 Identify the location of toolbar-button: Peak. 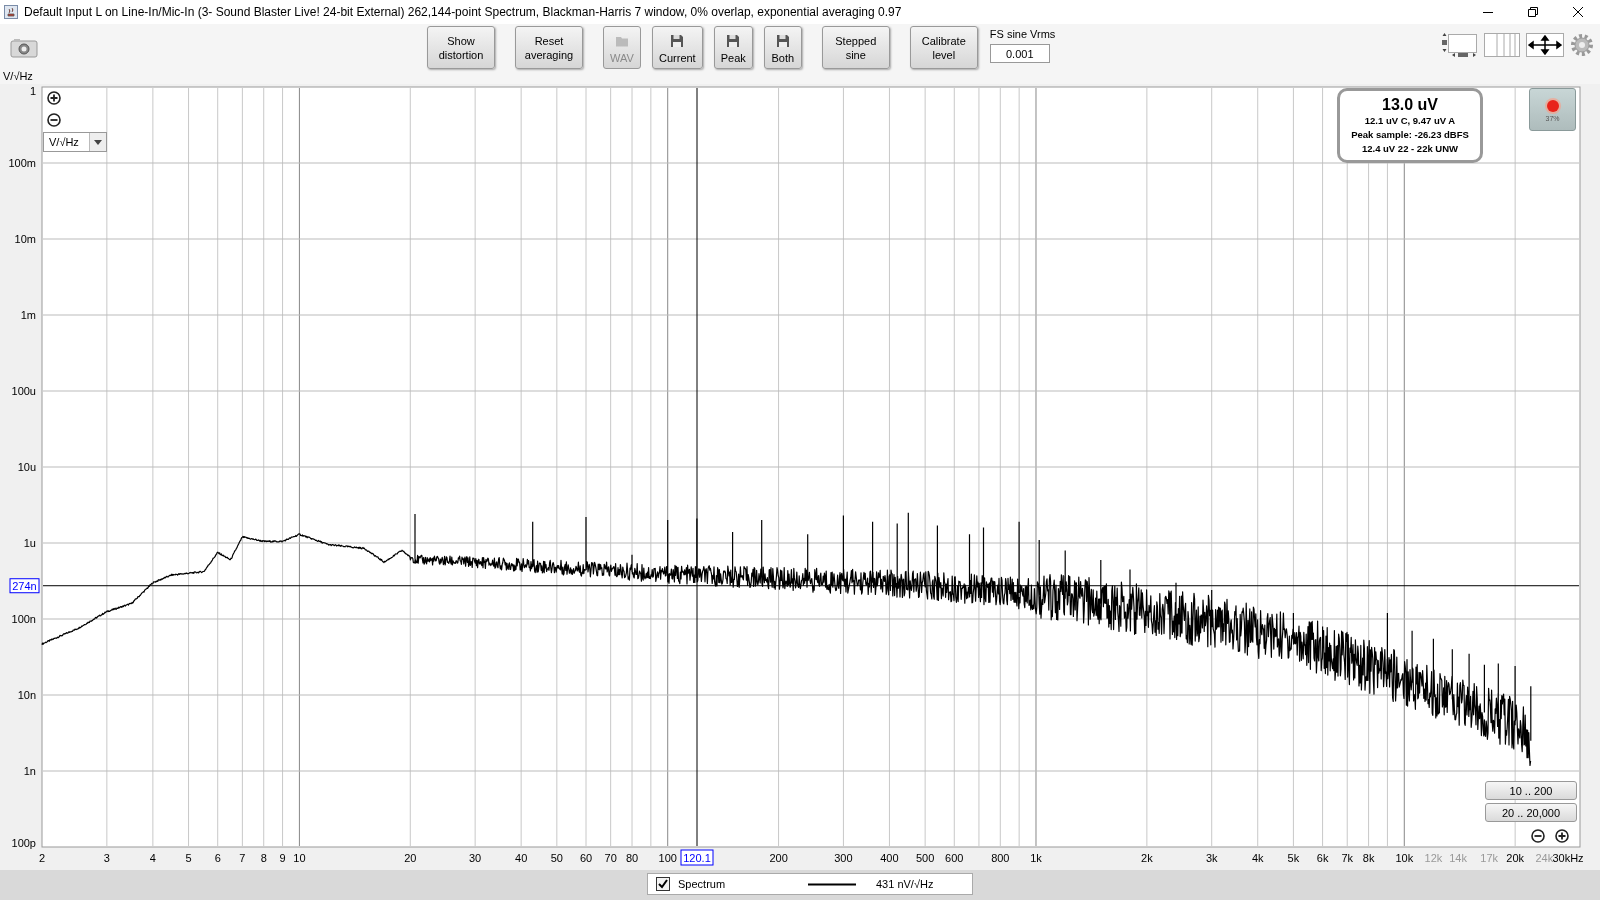
(733, 47).